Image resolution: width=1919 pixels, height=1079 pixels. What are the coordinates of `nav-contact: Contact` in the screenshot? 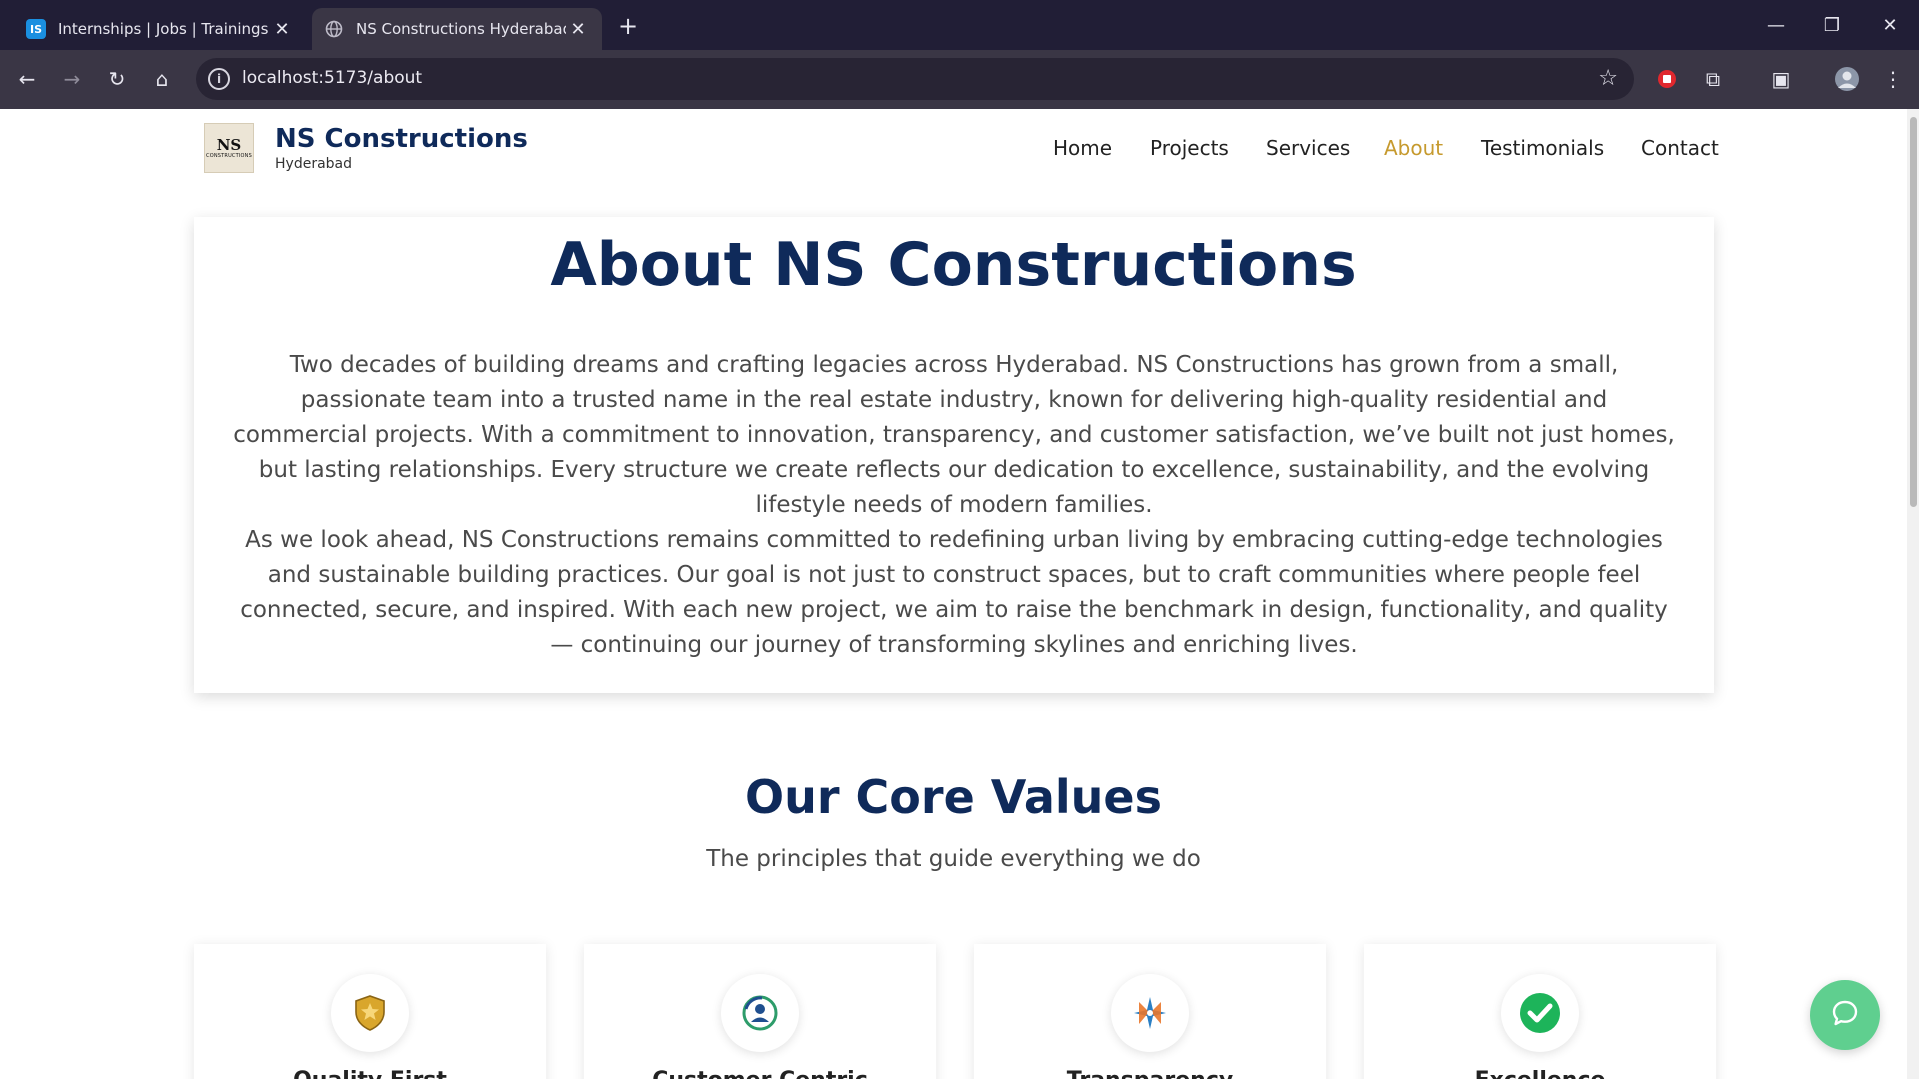 It's located at (1680, 148).